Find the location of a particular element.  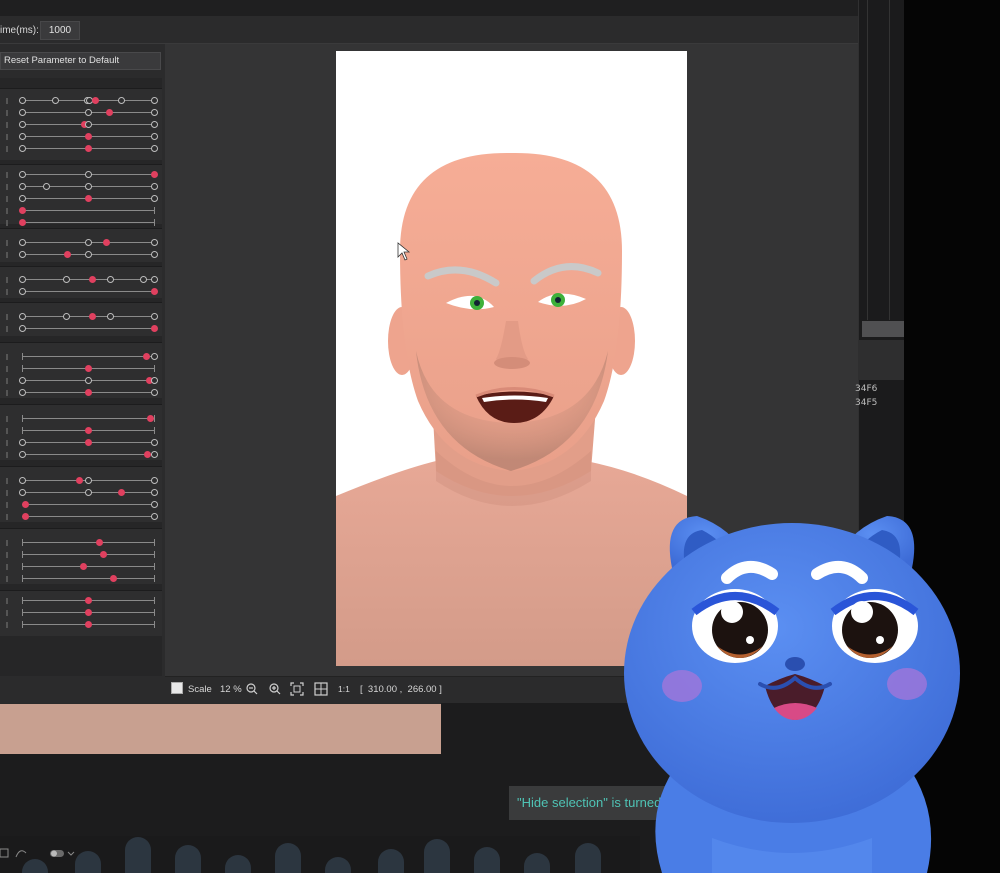

scale-value: 12 % is located at coordinates (231, 689).